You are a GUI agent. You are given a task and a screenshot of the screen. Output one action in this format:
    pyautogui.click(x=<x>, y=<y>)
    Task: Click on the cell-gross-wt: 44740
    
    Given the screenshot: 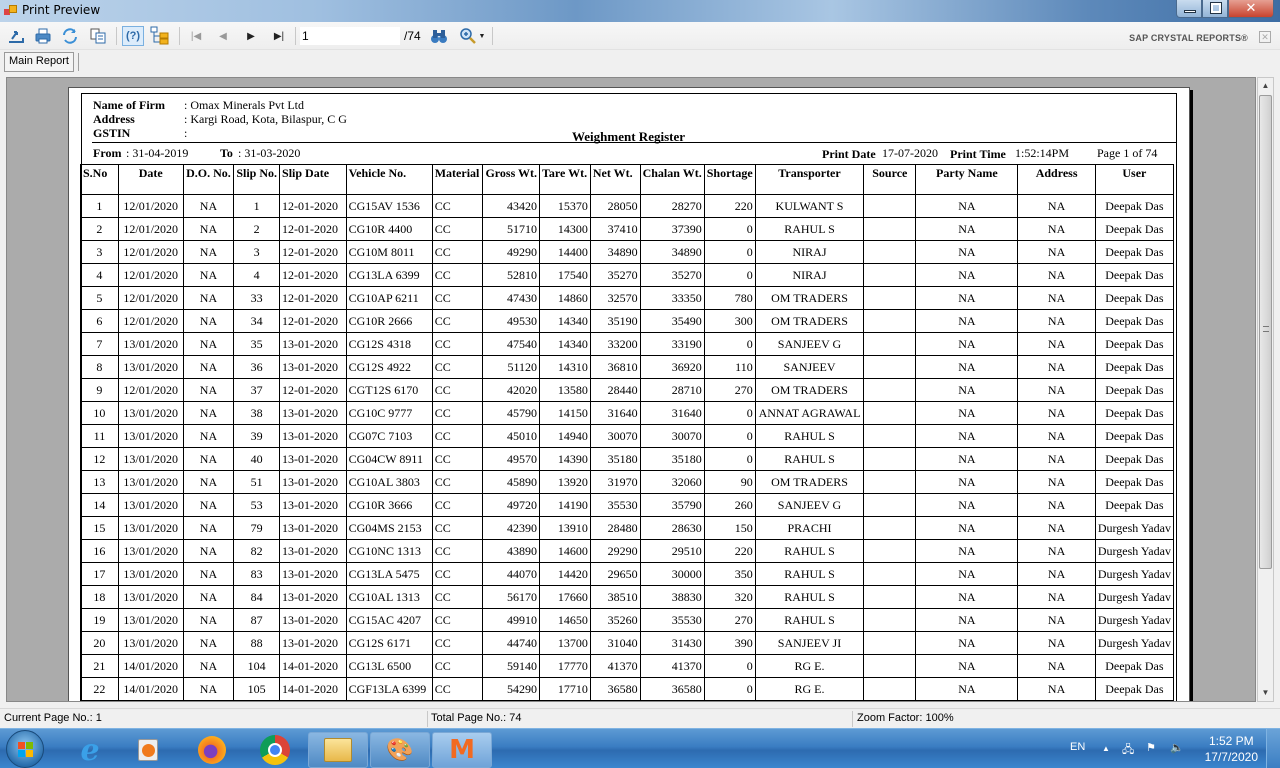 What is the action you would take?
    pyautogui.click(x=511, y=643)
    